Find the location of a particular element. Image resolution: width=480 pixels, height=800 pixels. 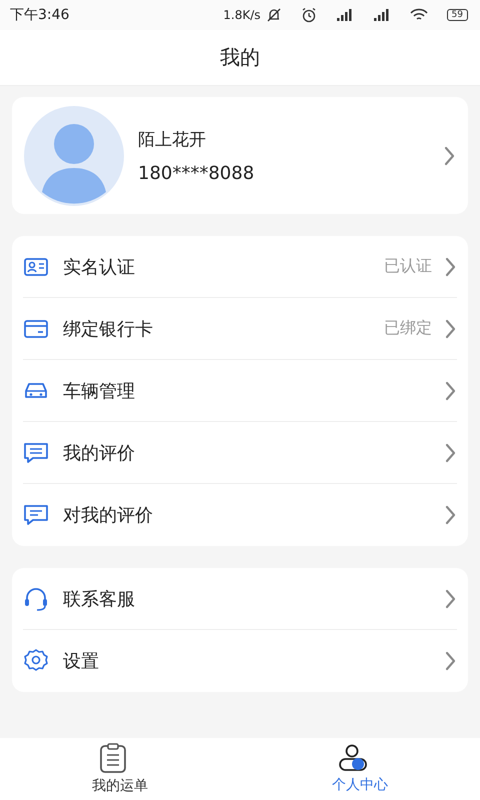

clipboard-icon is located at coordinates (113, 758).